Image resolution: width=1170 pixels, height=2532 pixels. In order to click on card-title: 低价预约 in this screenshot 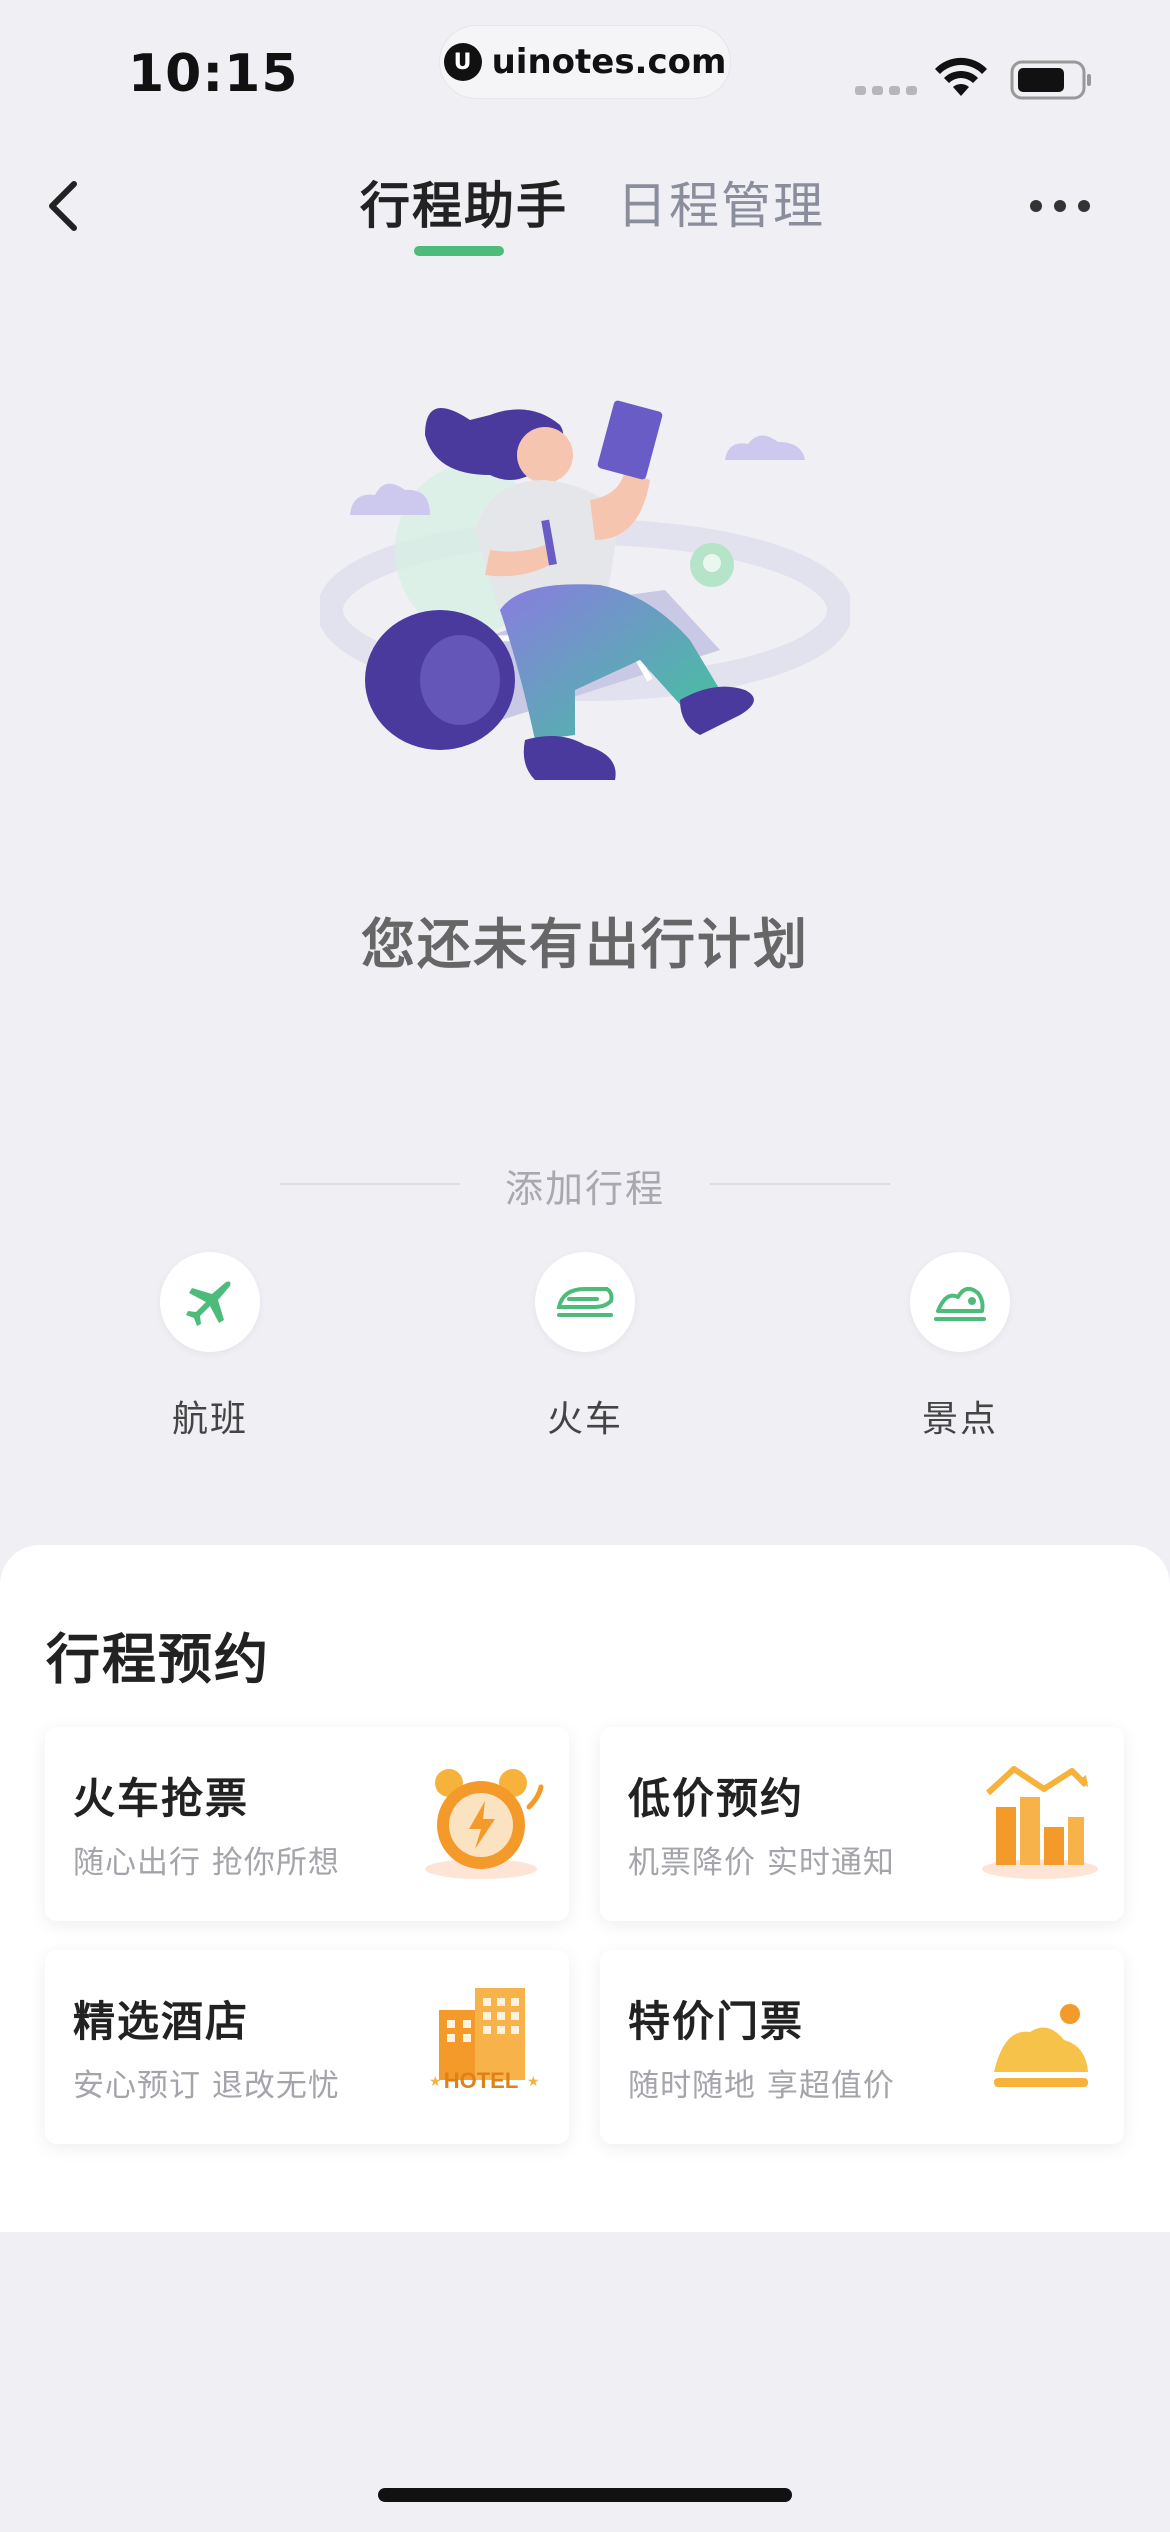, I will do `click(716, 1798)`.